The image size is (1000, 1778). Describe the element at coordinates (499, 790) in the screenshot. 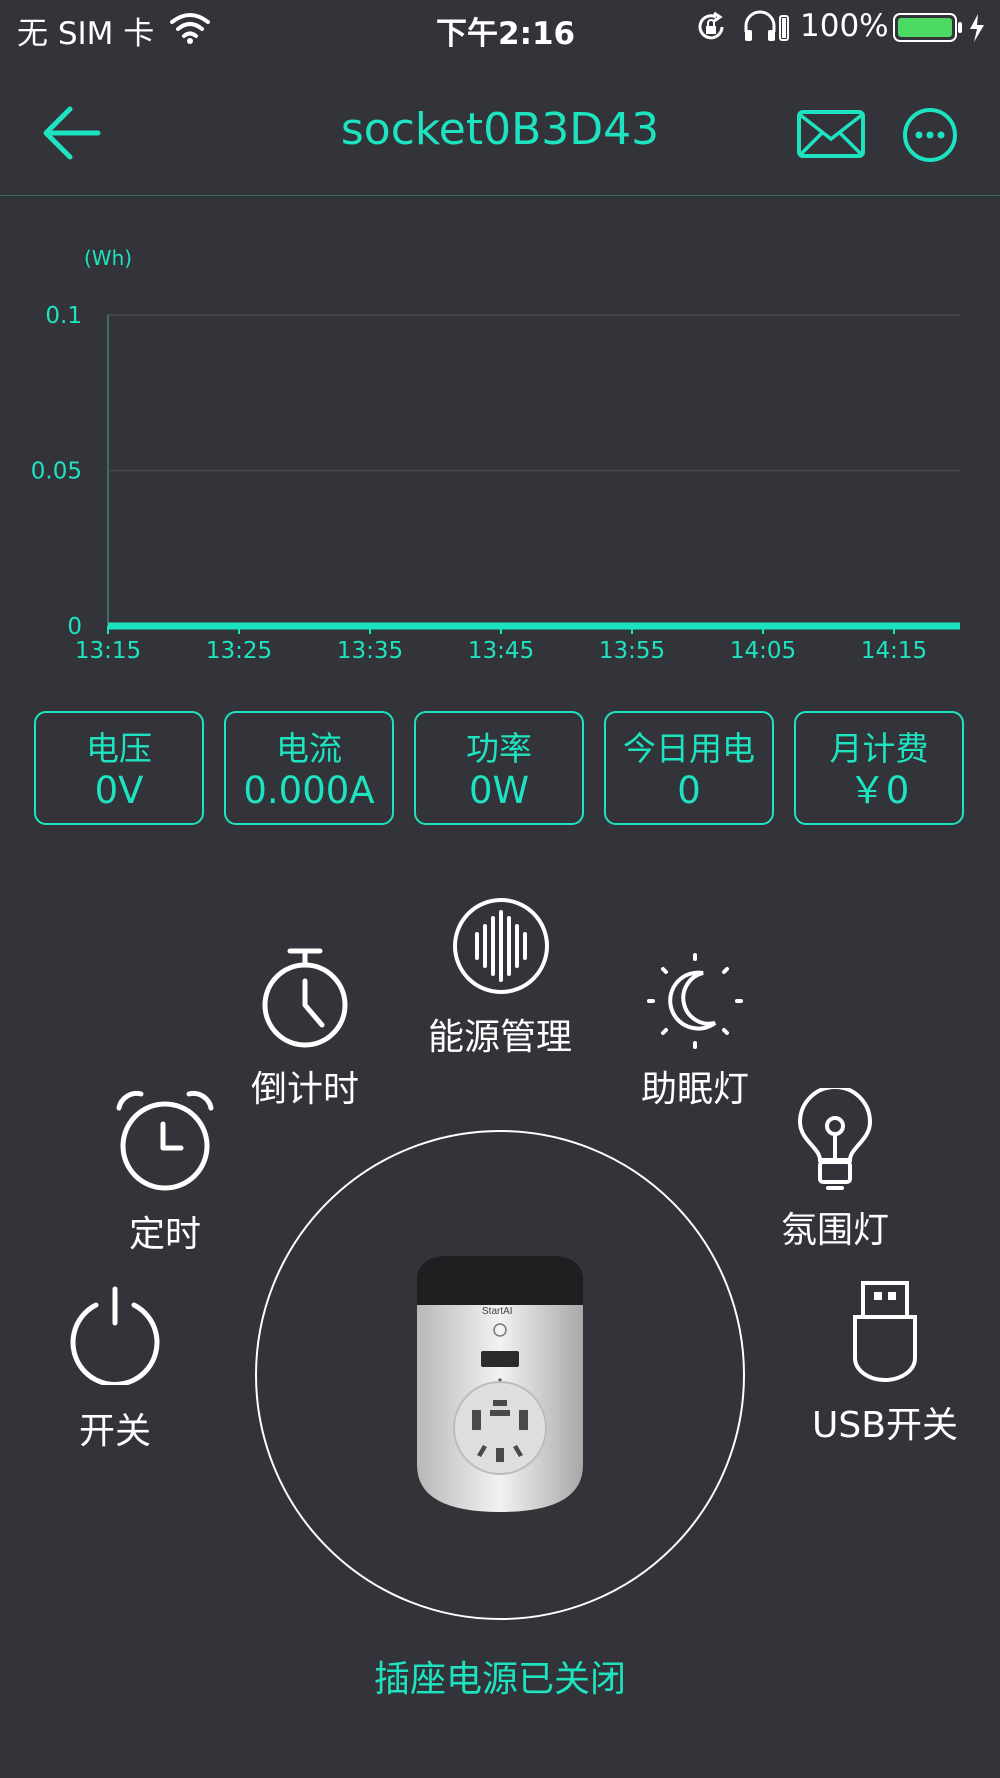

I see `stat-value: 0W` at that location.